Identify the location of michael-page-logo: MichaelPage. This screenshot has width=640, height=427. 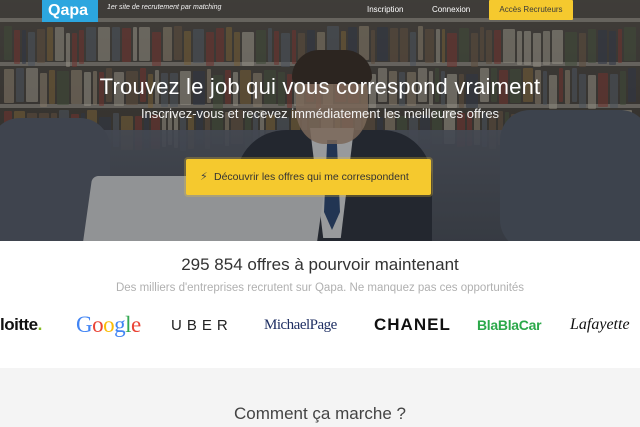
(300, 324).